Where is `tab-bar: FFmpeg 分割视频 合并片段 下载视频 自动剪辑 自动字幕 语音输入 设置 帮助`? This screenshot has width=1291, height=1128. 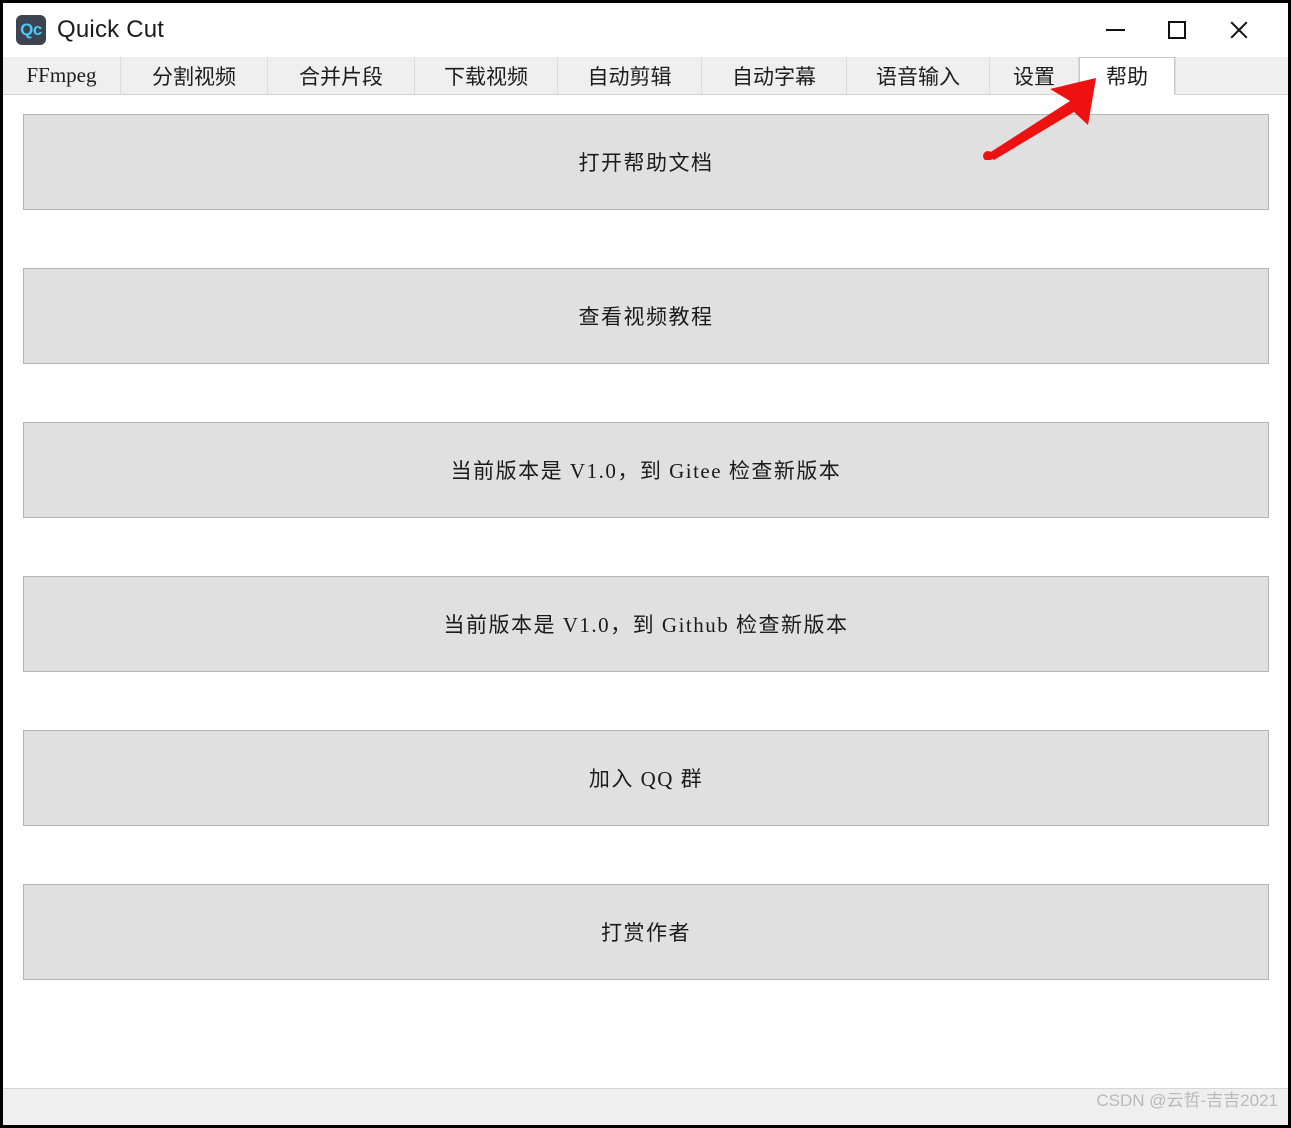
tab-bar: FFmpeg 分割视频 合并片段 下载视频 自动剪辑 自动字幕 语音输入 设置 帮助 is located at coordinates (645, 76).